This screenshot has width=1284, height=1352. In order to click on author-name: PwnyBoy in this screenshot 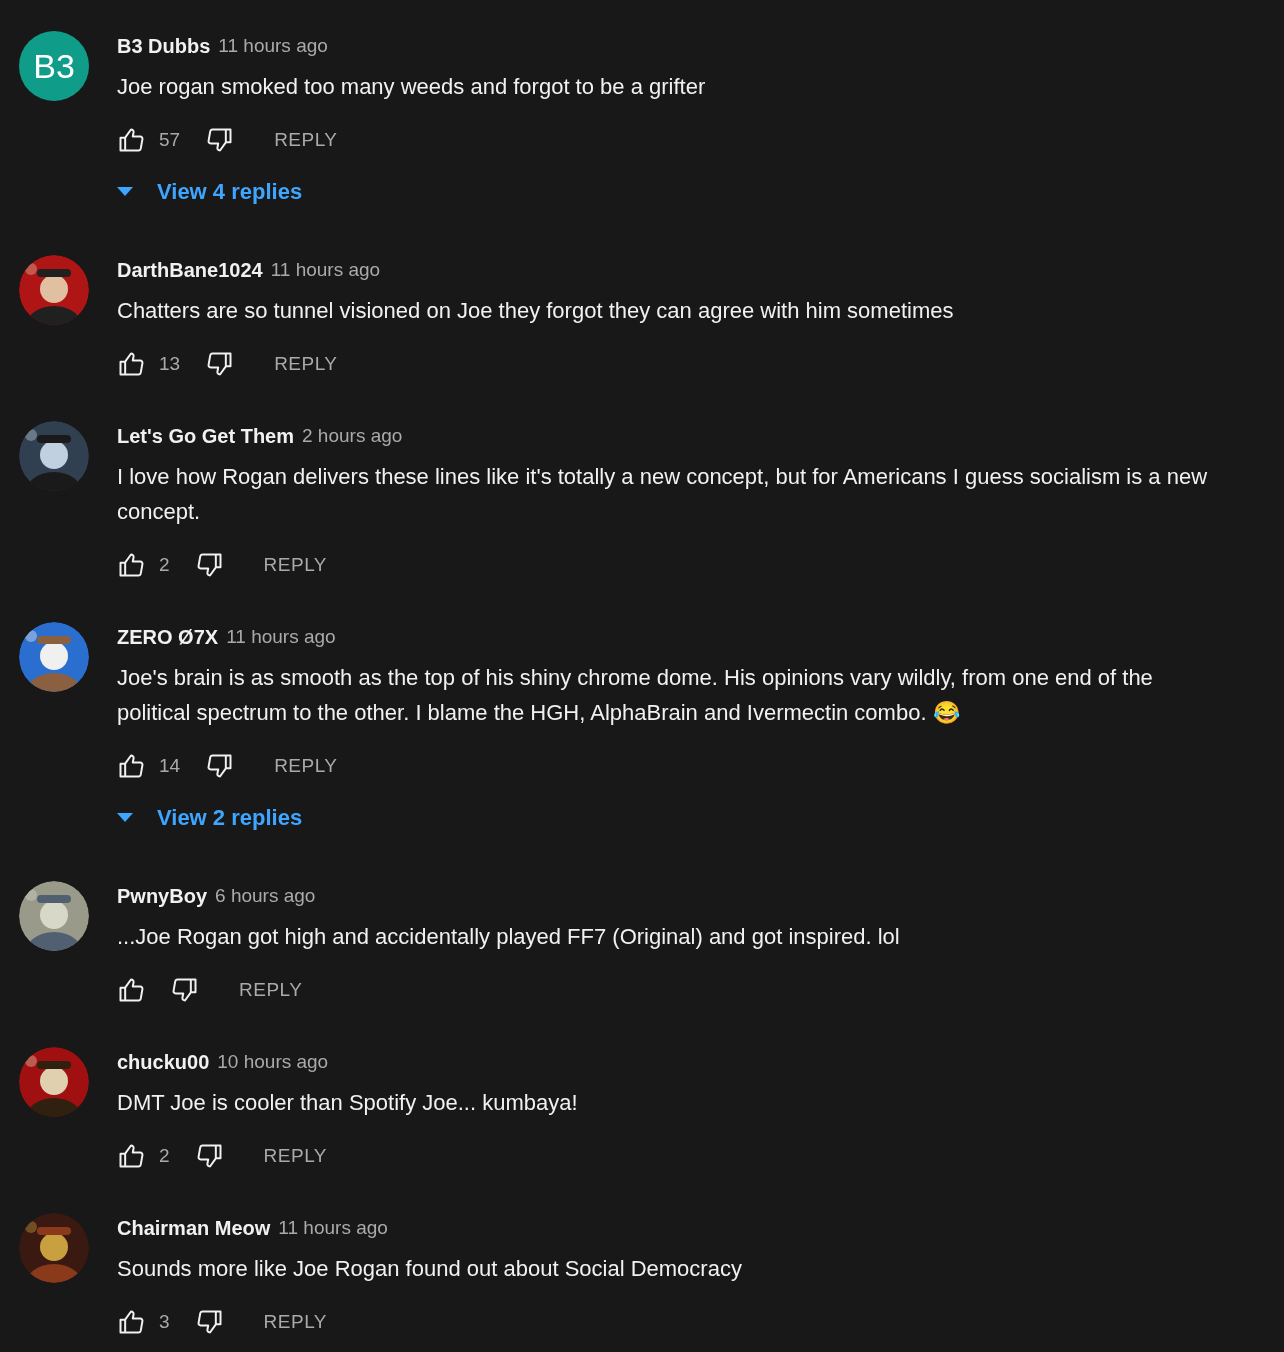, I will do `click(162, 896)`.